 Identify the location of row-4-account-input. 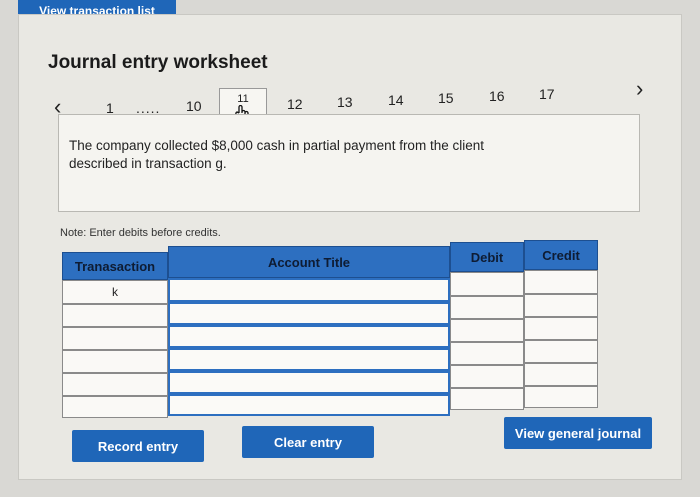
(309, 359).